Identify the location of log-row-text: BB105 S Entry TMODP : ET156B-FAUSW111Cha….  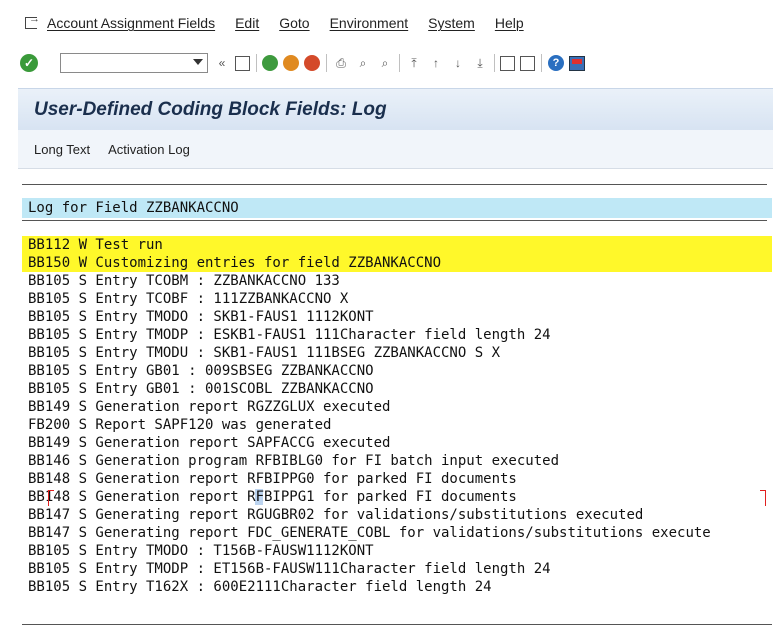
(289, 569).